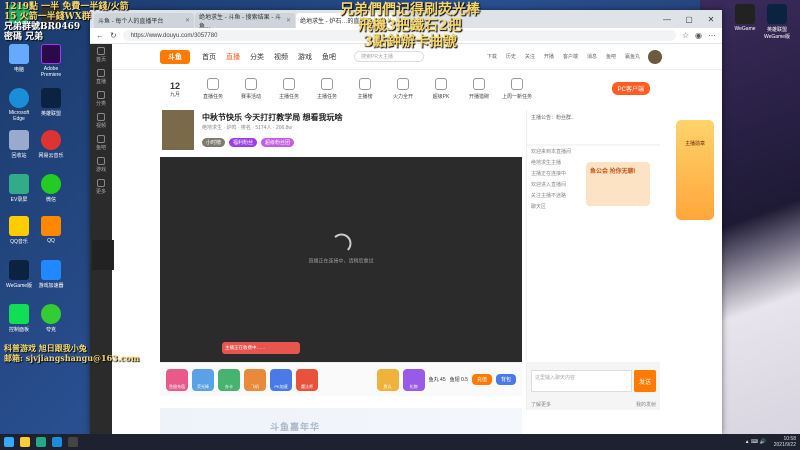 Image resolution: width=800 pixels, height=450 pixels. Describe the element at coordinates (698, 35) in the screenshot. I see `profile-icon: ◉` at that location.